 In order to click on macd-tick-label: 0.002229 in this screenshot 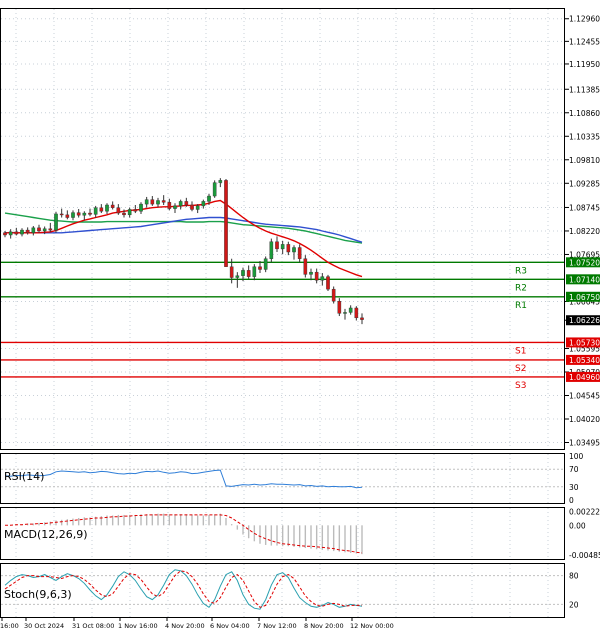, I will do `click(584, 512)`.